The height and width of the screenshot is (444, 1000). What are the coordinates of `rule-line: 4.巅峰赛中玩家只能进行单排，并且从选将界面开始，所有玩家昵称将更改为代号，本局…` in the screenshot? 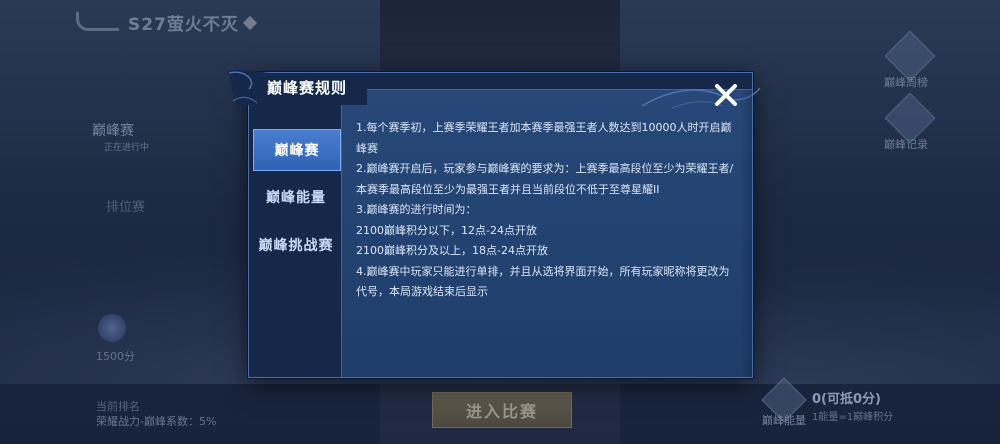 It's located at (543, 281).